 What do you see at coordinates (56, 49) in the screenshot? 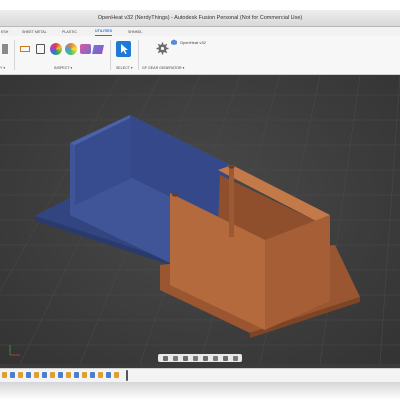
I see `zebra-analysis-icon` at bounding box center [56, 49].